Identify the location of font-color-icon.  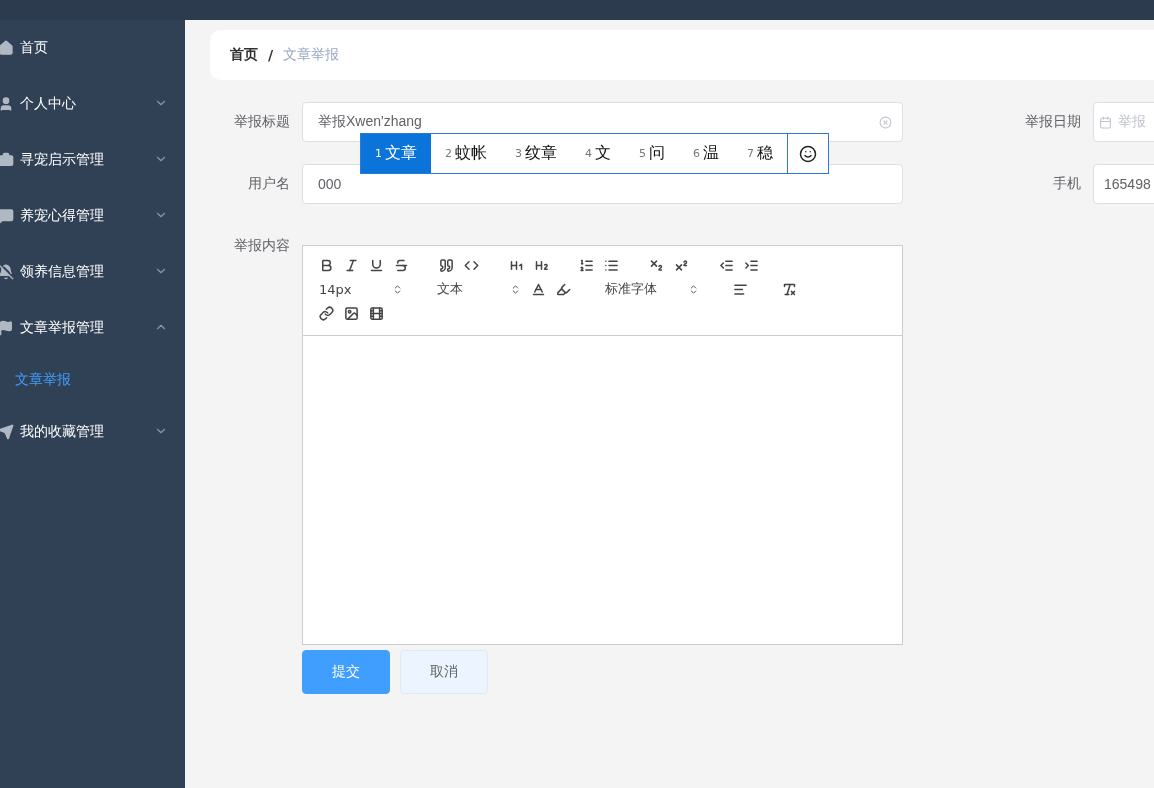
(538, 289).